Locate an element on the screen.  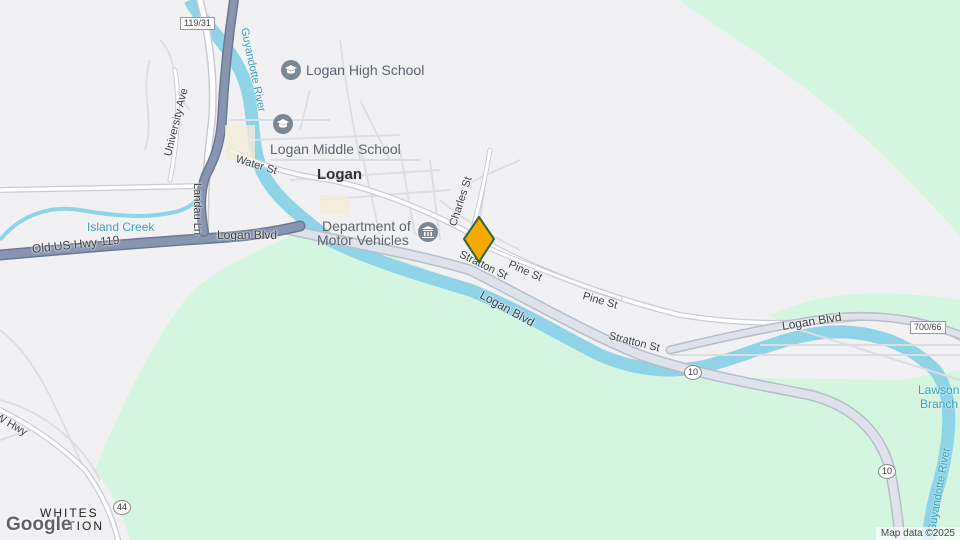
map-attribution: Map data ©2025 is located at coordinates (917, 533).